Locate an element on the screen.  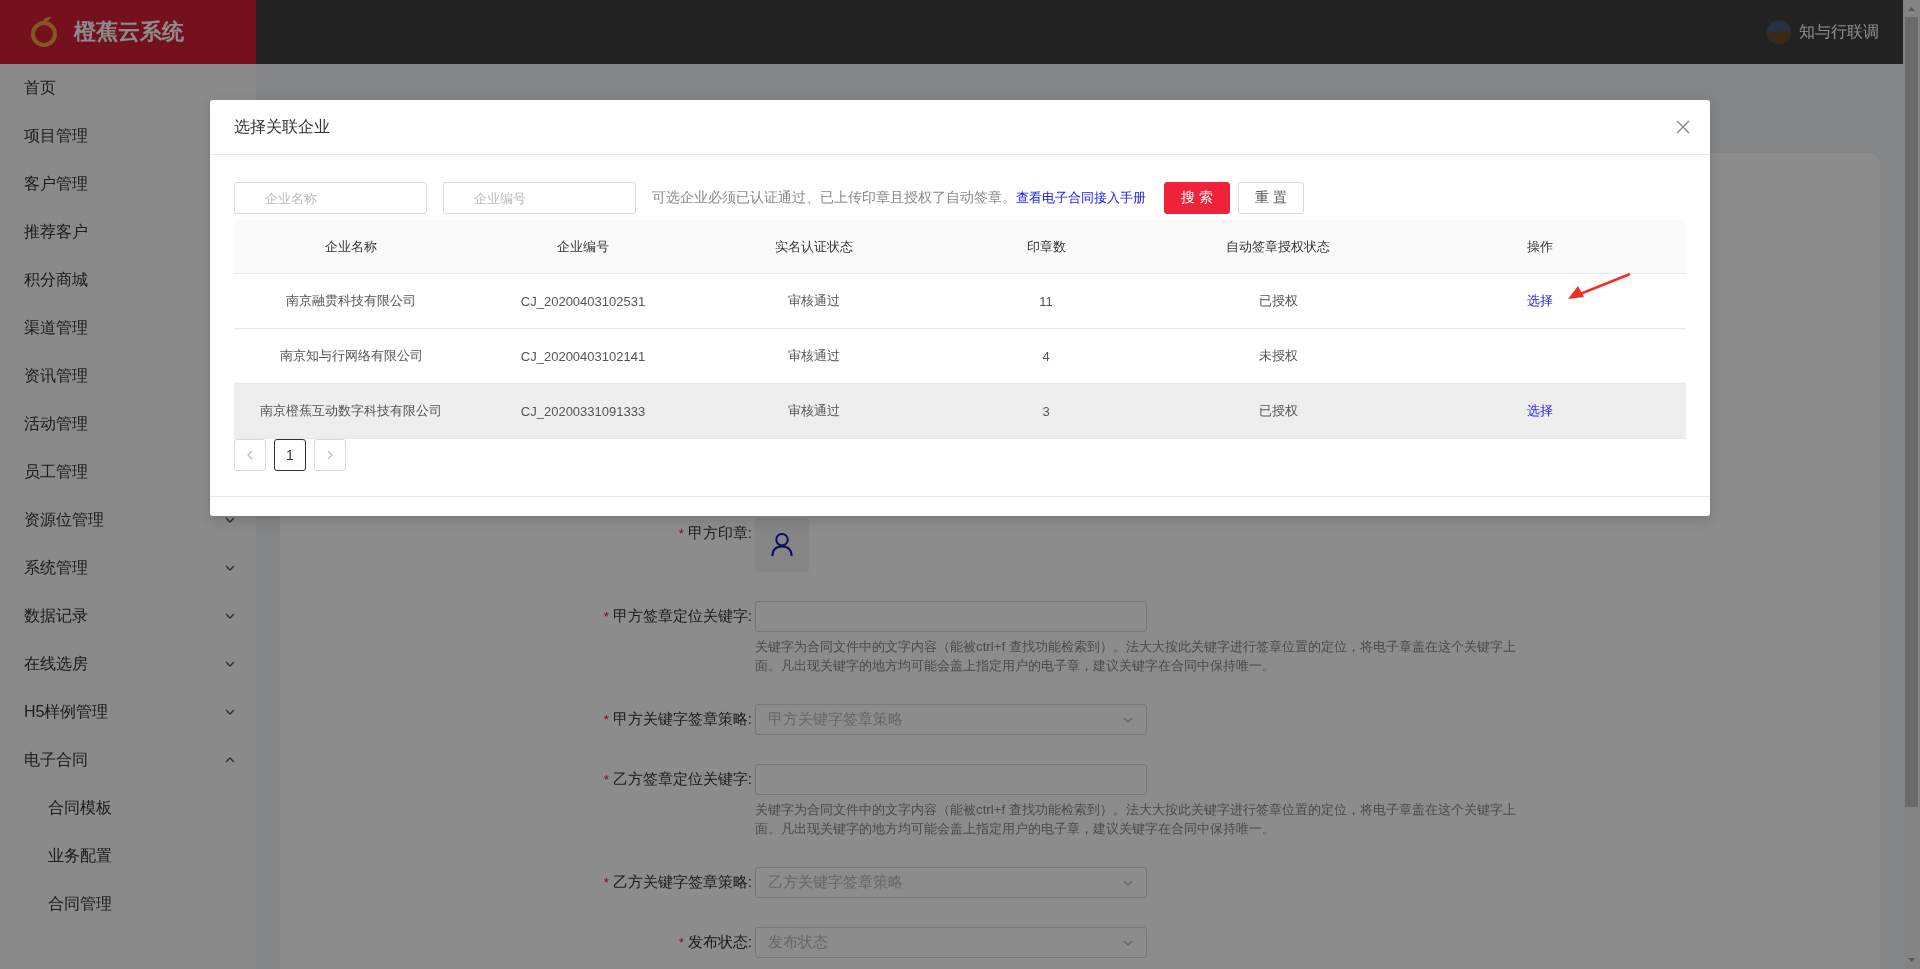
table-cell: CJ_20200403102531 is located at coordinates (583, 301).